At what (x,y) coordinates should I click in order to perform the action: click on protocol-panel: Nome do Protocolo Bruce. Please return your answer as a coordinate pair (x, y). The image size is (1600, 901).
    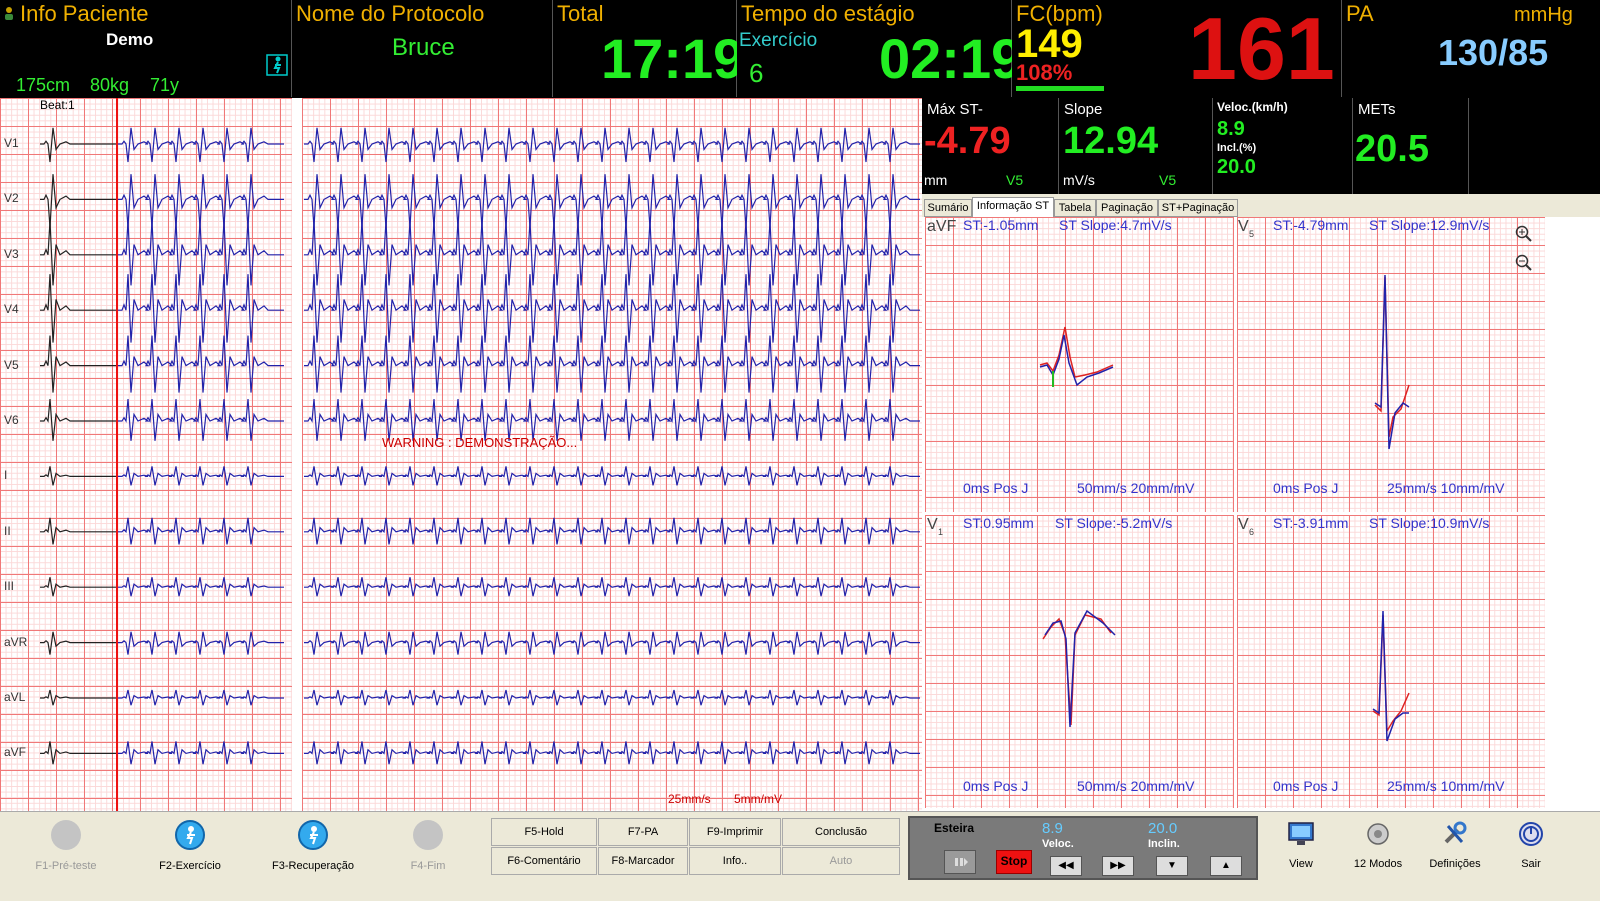
    Looking at the image, I should click on (422, 48).